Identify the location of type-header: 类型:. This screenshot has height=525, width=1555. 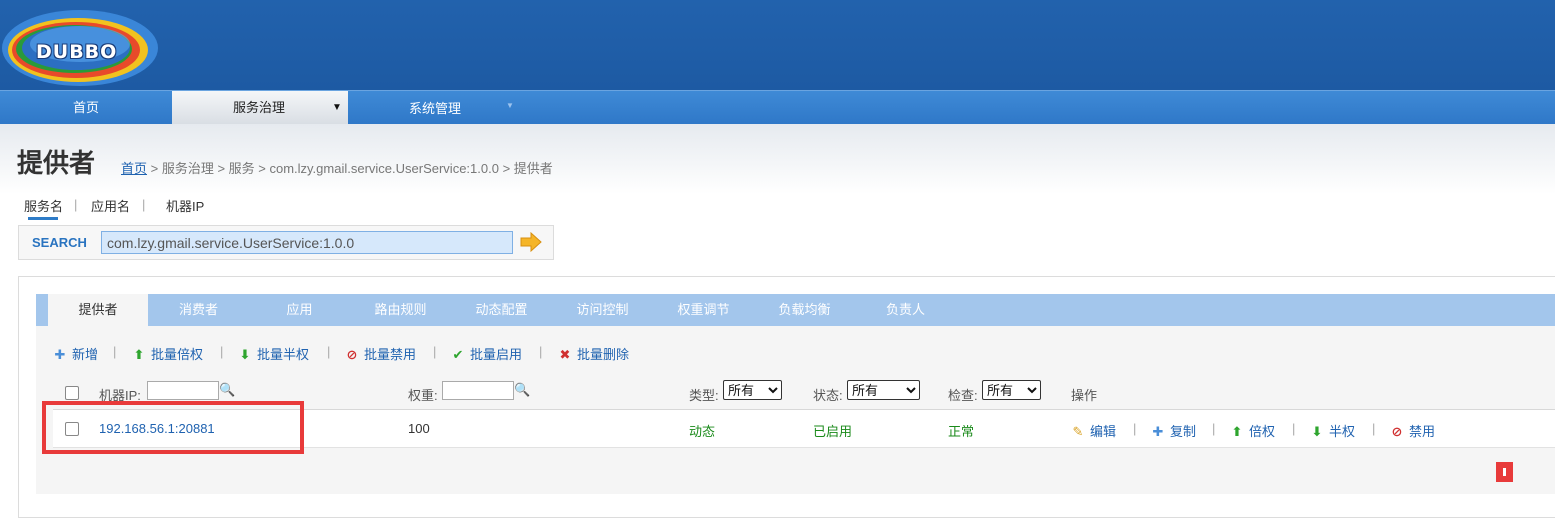
(704, 395).